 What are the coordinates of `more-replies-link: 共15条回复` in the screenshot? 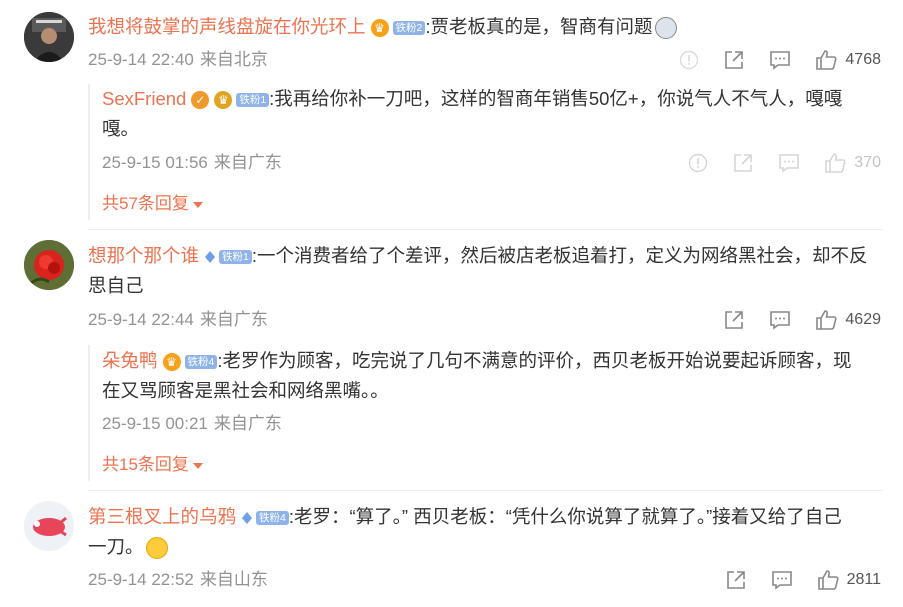 It's located at (152, 465).